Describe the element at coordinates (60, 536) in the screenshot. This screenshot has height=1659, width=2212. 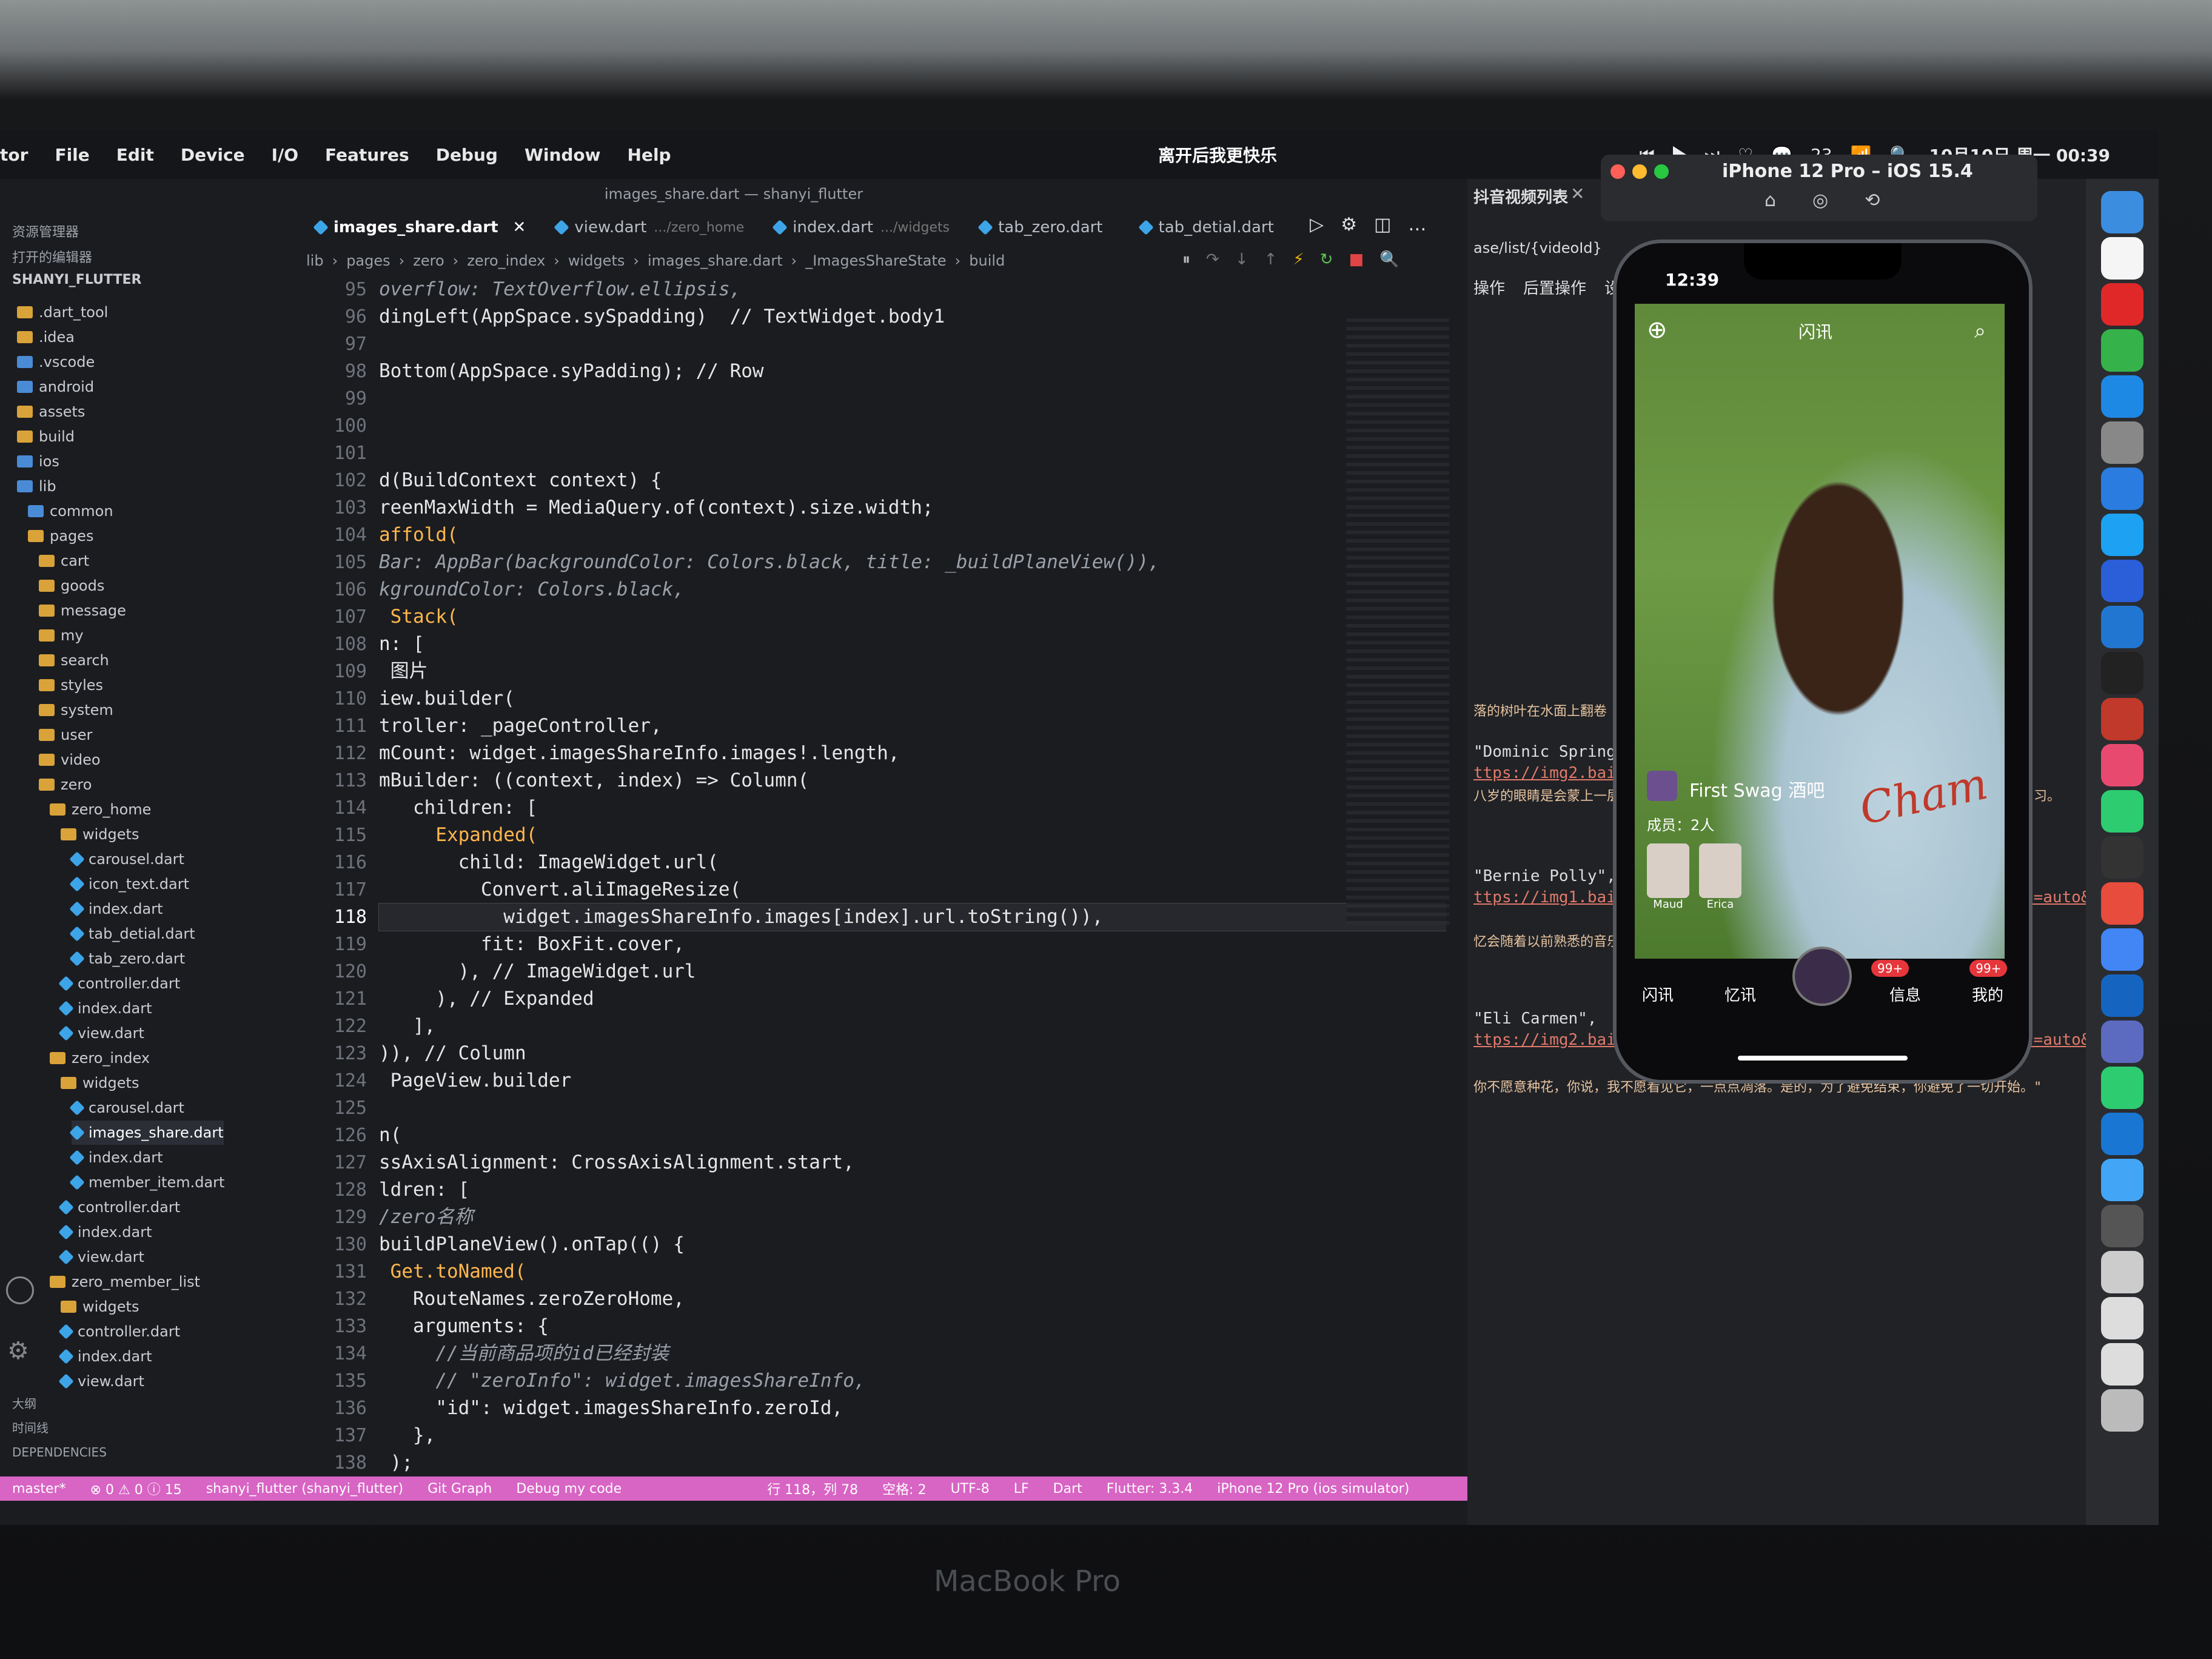
I see `tree-item: pages` at that location.